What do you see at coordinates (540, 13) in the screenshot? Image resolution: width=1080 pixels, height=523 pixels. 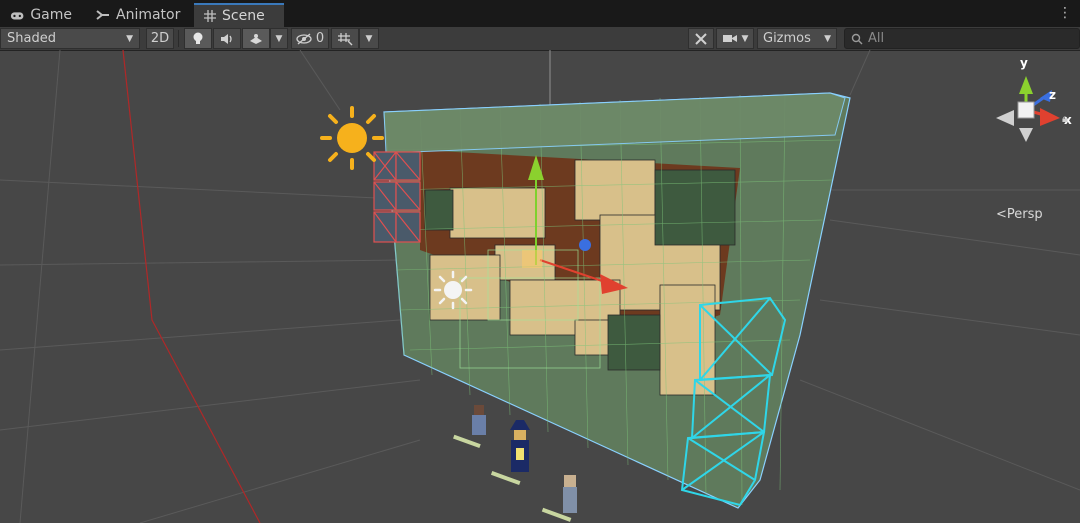 I see `editor-tab-bar: Game Animator Scene ⋮` at bounding box center [540, 13].